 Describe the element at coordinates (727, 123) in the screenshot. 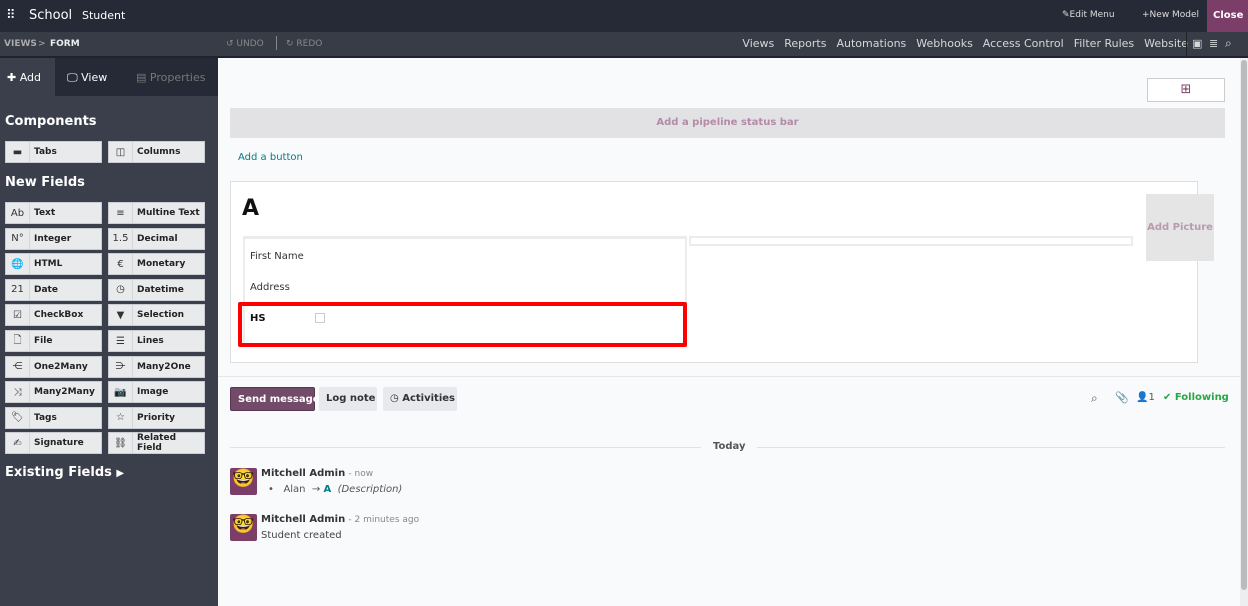

I see `pipeline-status-bar-placeholder: Add a pipeline status bar` at that location.